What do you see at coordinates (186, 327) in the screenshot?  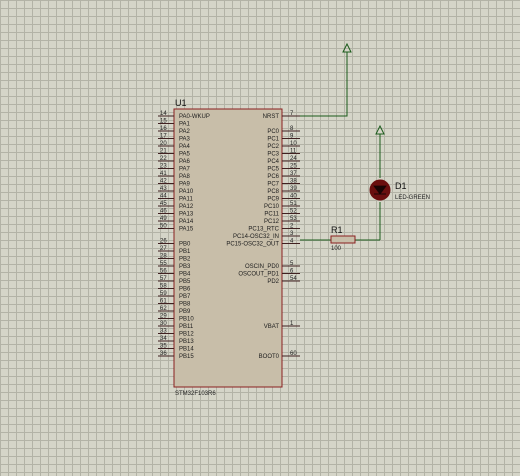 I see `pin-name: PB11` at bounding box center [186, 327].